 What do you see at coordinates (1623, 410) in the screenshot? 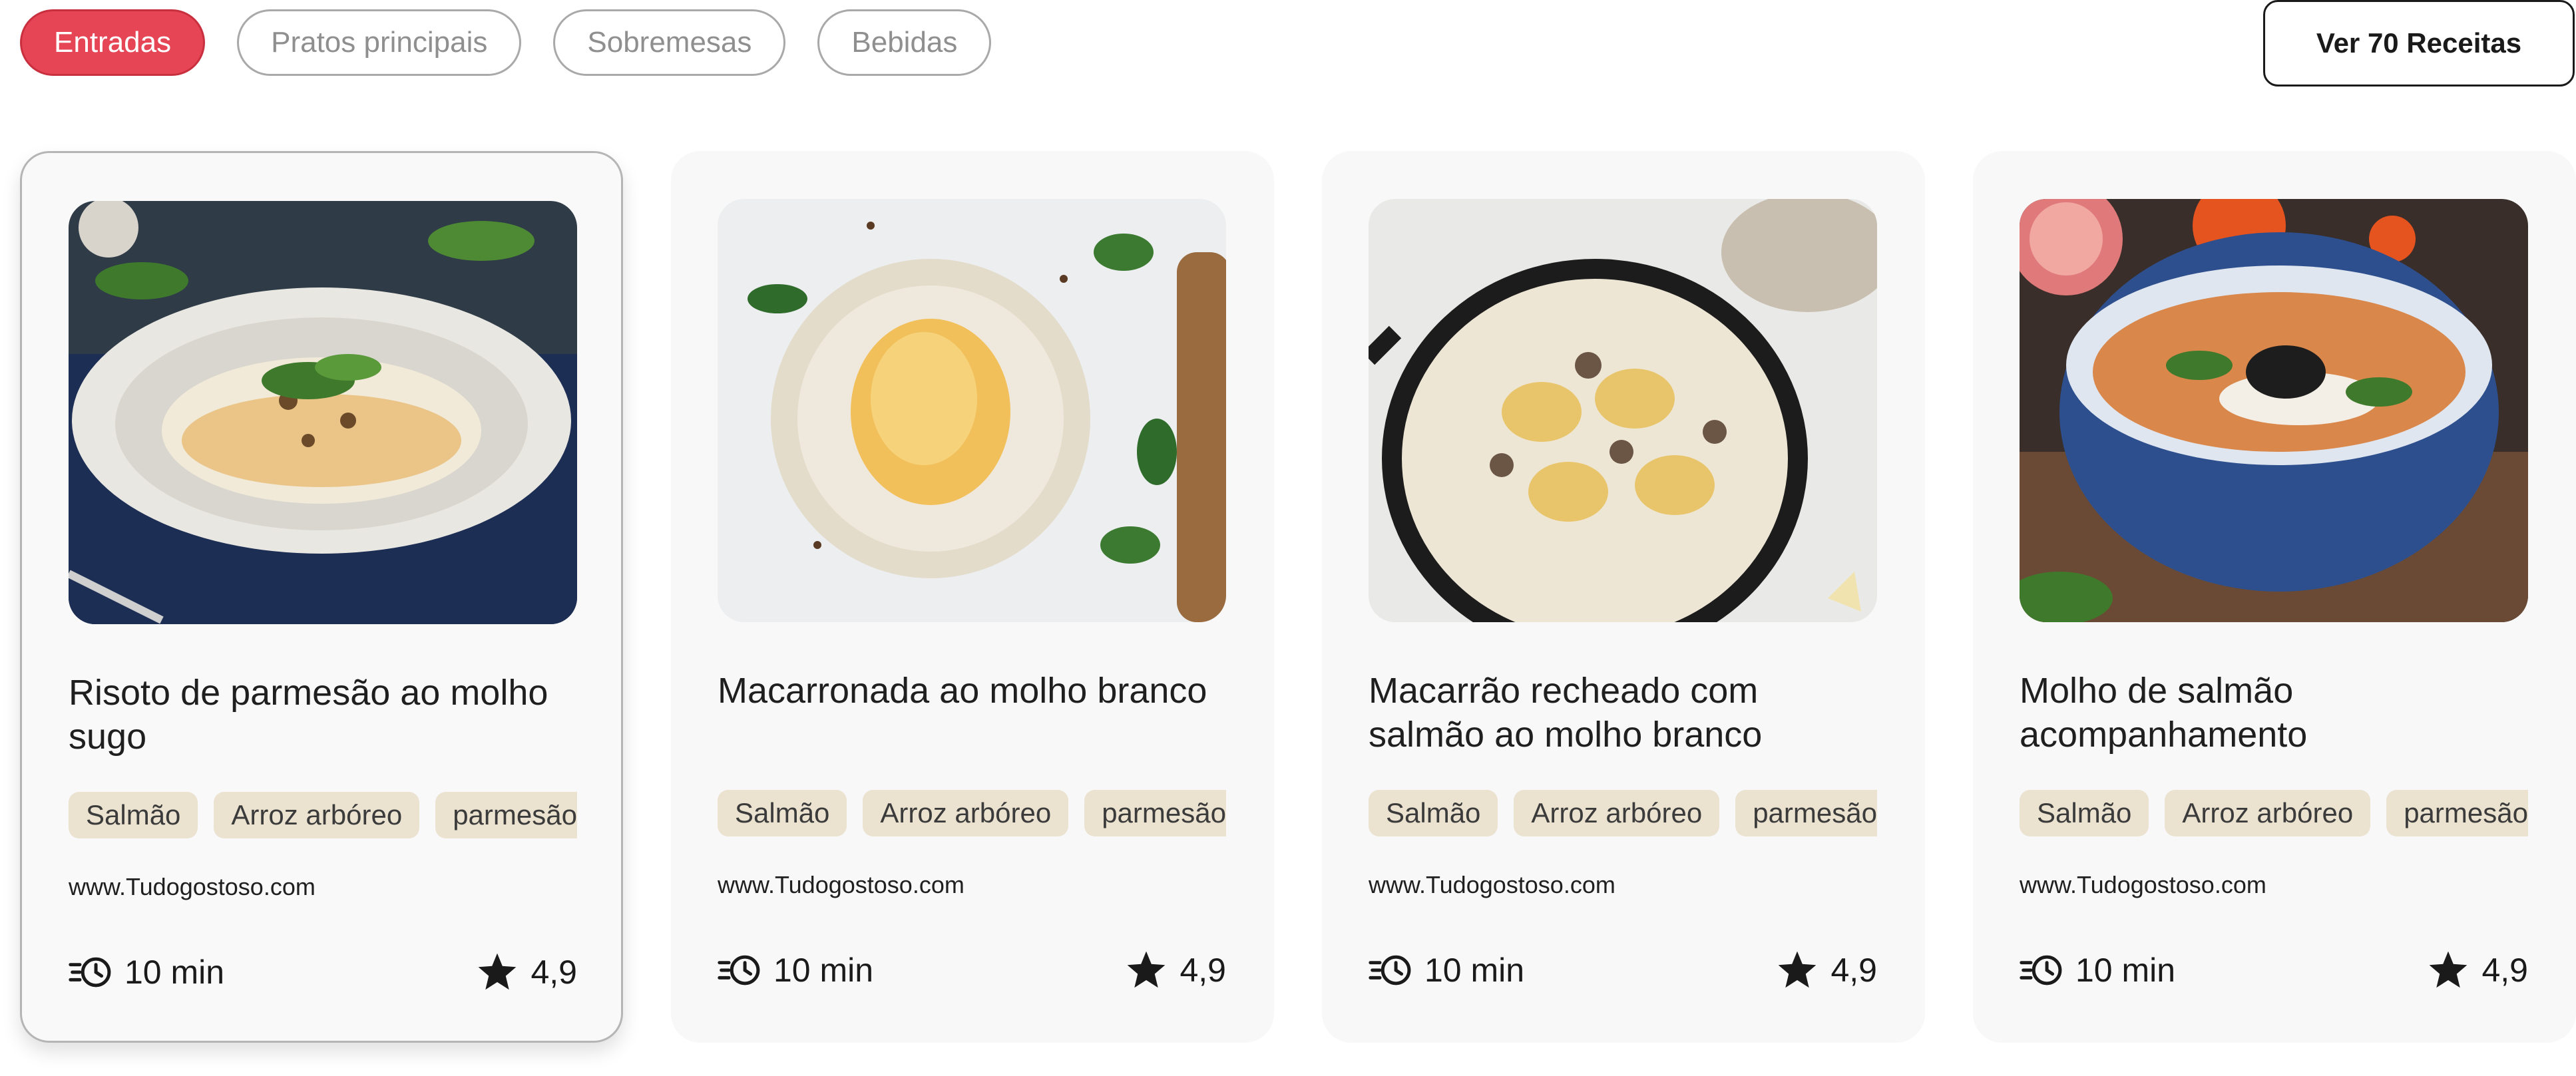
I see `recipe-photo-ravioli` at bounding box center [1623, 410].